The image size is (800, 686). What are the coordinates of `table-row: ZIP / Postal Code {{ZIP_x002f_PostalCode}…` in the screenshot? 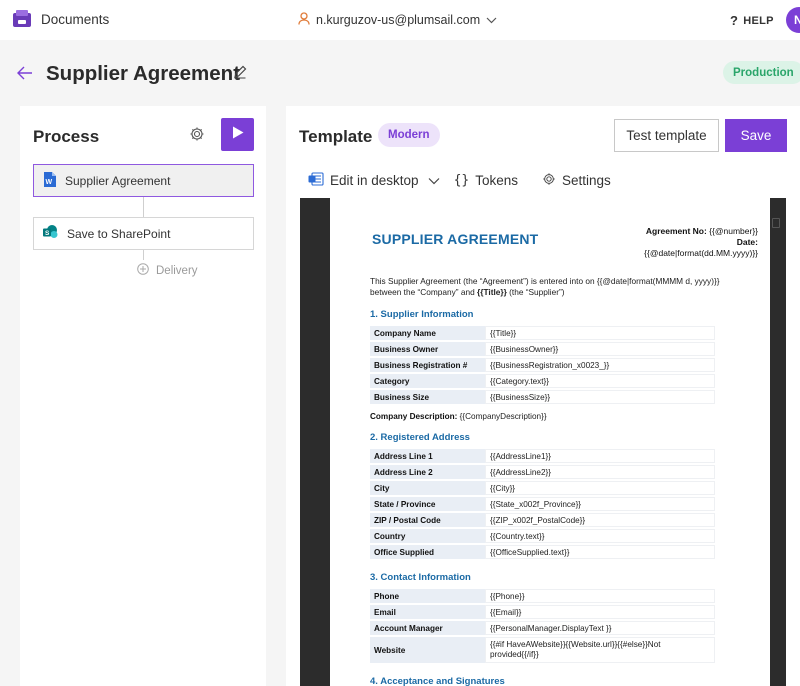 It's located at (542, 520).